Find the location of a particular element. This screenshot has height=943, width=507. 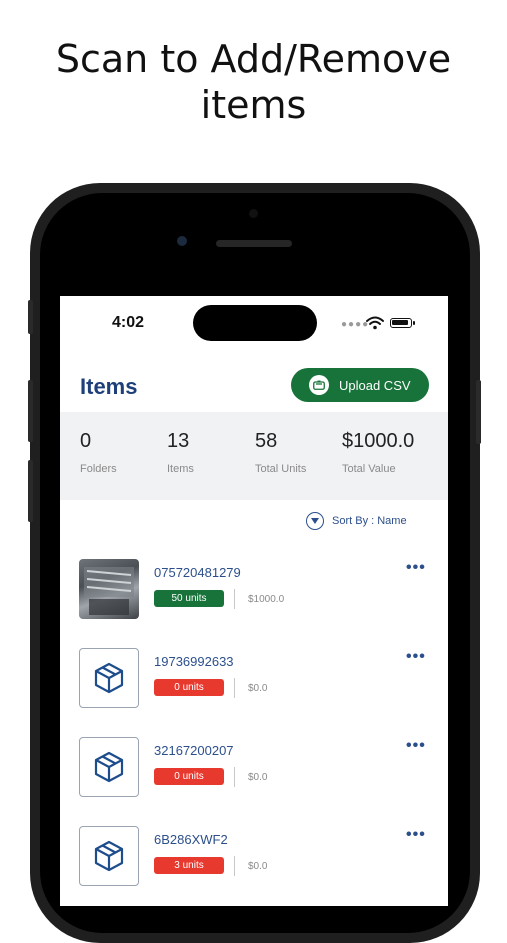

sort-label: Sort By : Name is located at coordinates (369, 521).